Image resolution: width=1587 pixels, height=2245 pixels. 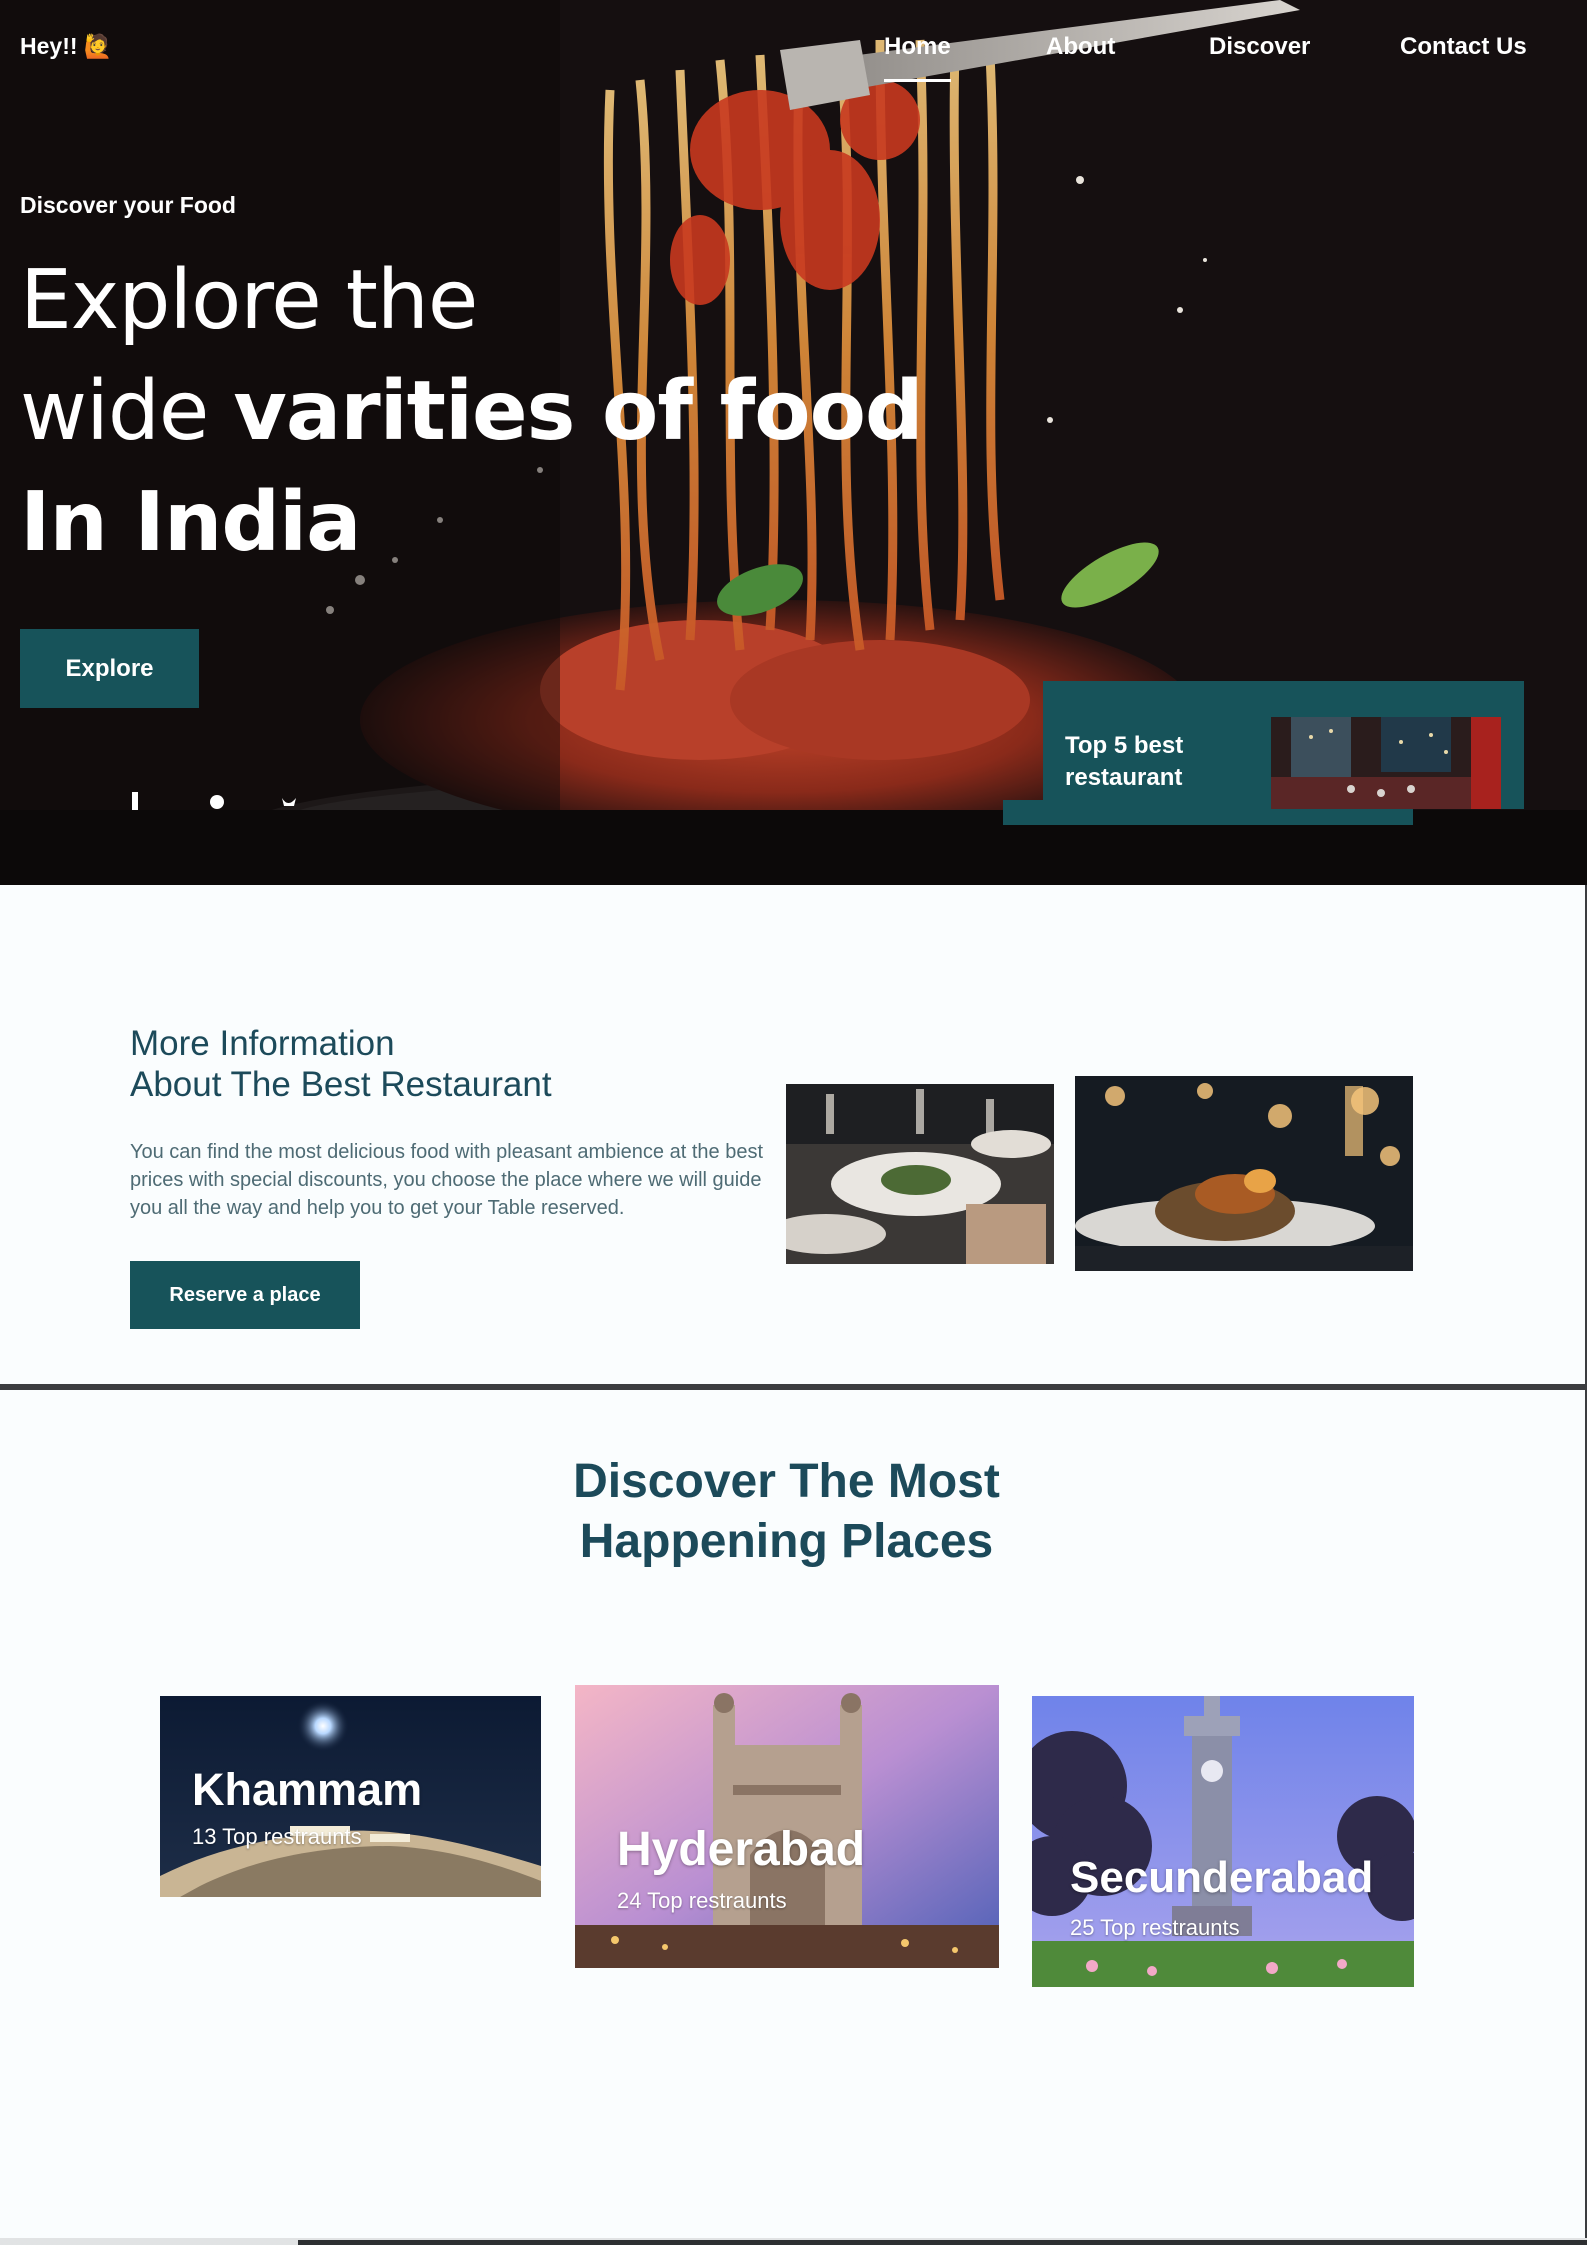 What do you see at coordinates (793, 57) in the screenshot?
I see `main-nav: Home About Discover Contact Us` at bounding box center [793, 57].